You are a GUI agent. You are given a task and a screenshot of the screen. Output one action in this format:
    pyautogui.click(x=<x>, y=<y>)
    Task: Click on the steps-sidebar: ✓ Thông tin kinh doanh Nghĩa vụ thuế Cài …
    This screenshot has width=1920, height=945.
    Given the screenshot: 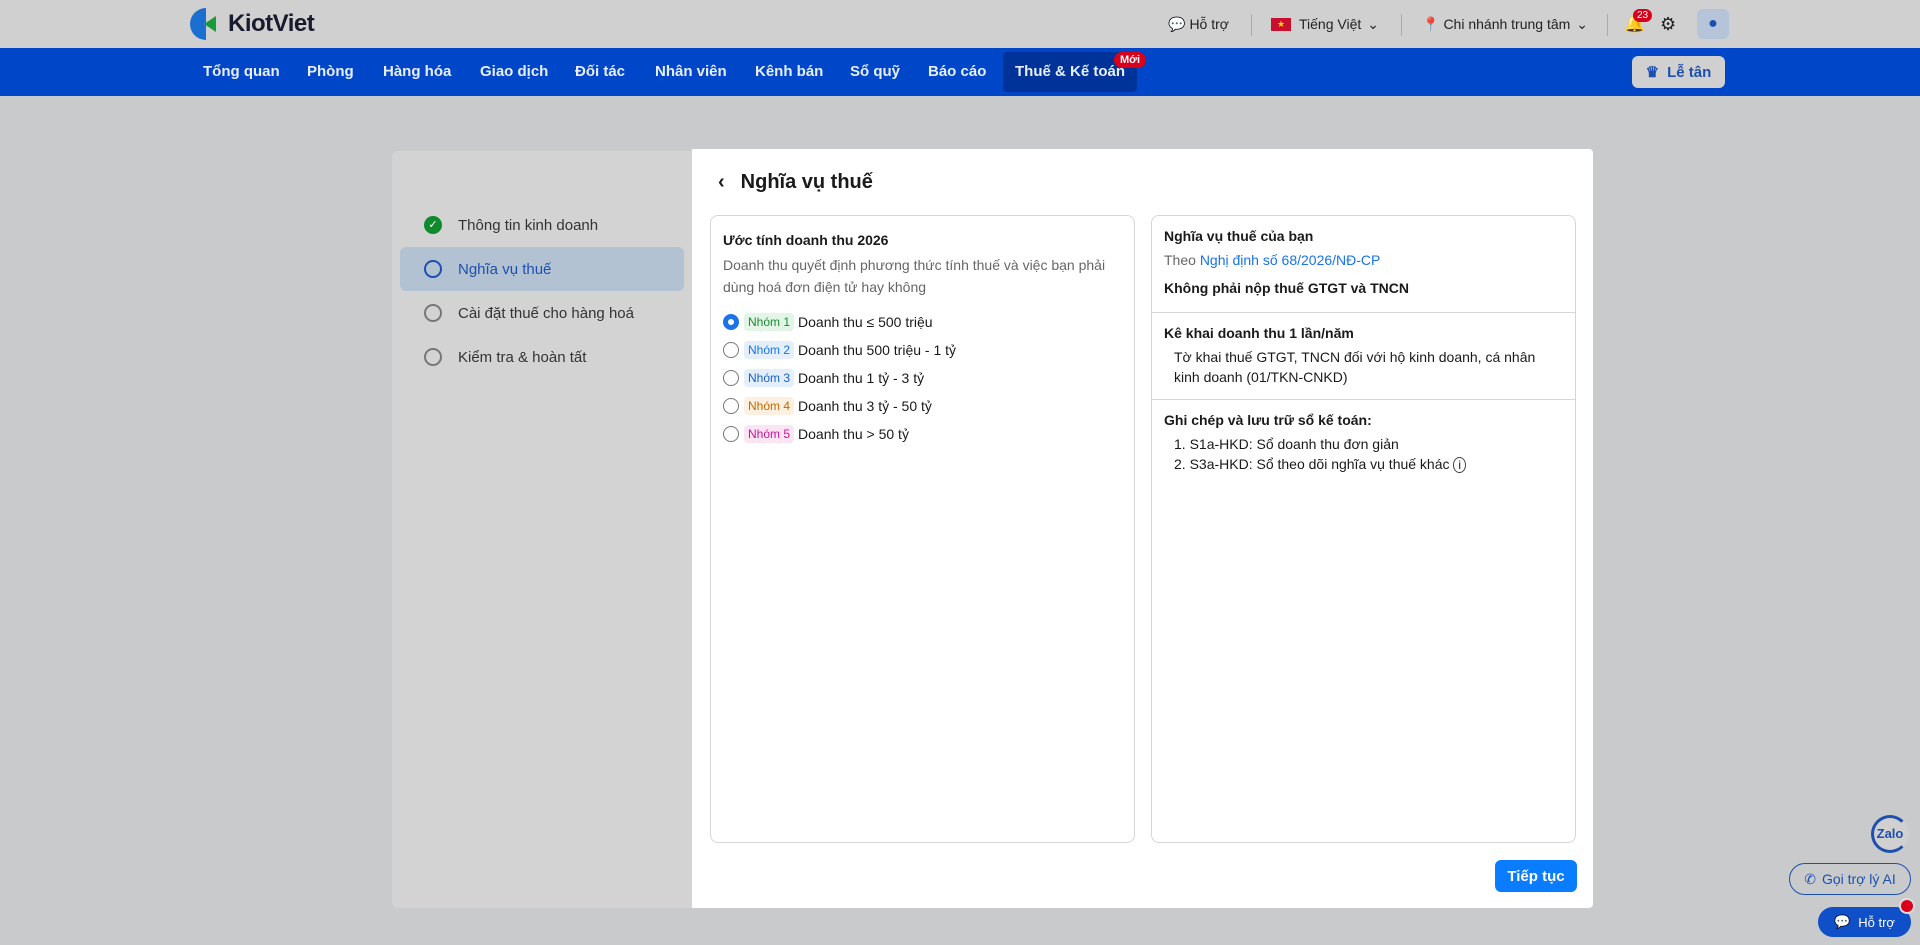 What is the action you would take?
    pyautogui.click(x=542, y=529)
    